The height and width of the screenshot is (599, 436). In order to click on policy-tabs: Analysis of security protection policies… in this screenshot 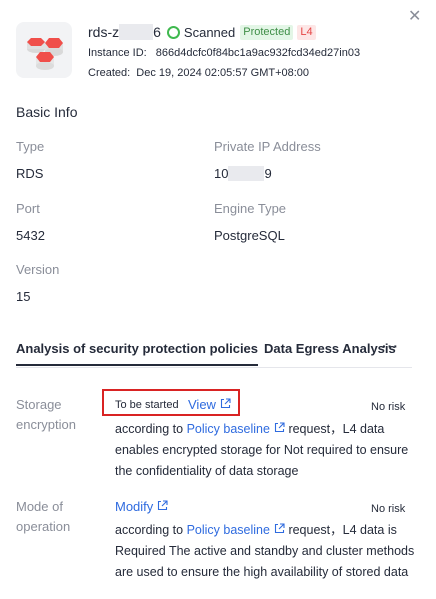, I will do `click(214, 354)`.